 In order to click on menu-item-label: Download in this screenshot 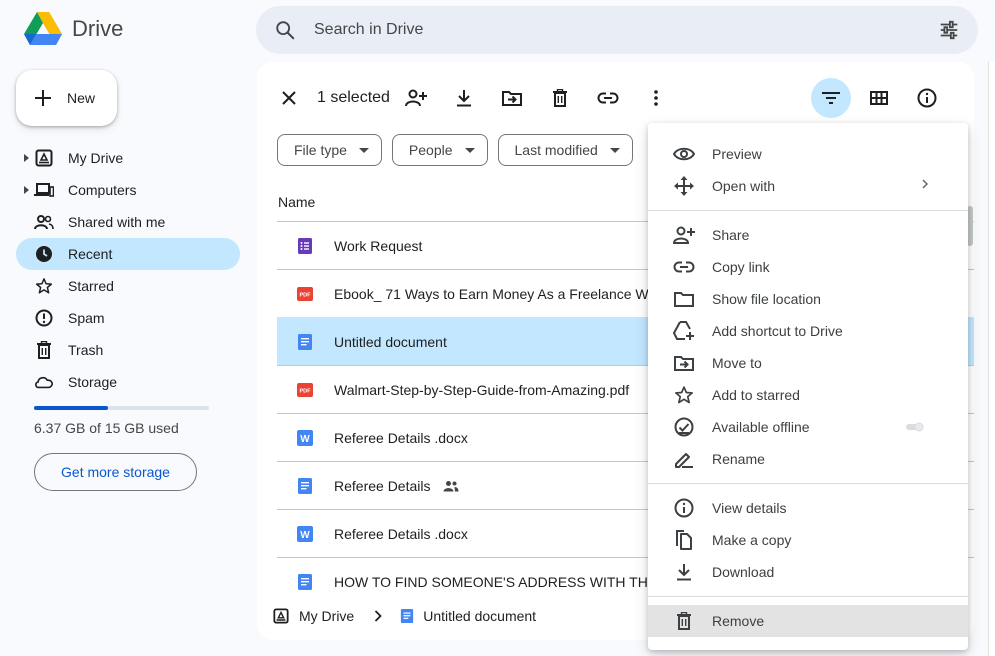, I will do `click(743, 572)`.